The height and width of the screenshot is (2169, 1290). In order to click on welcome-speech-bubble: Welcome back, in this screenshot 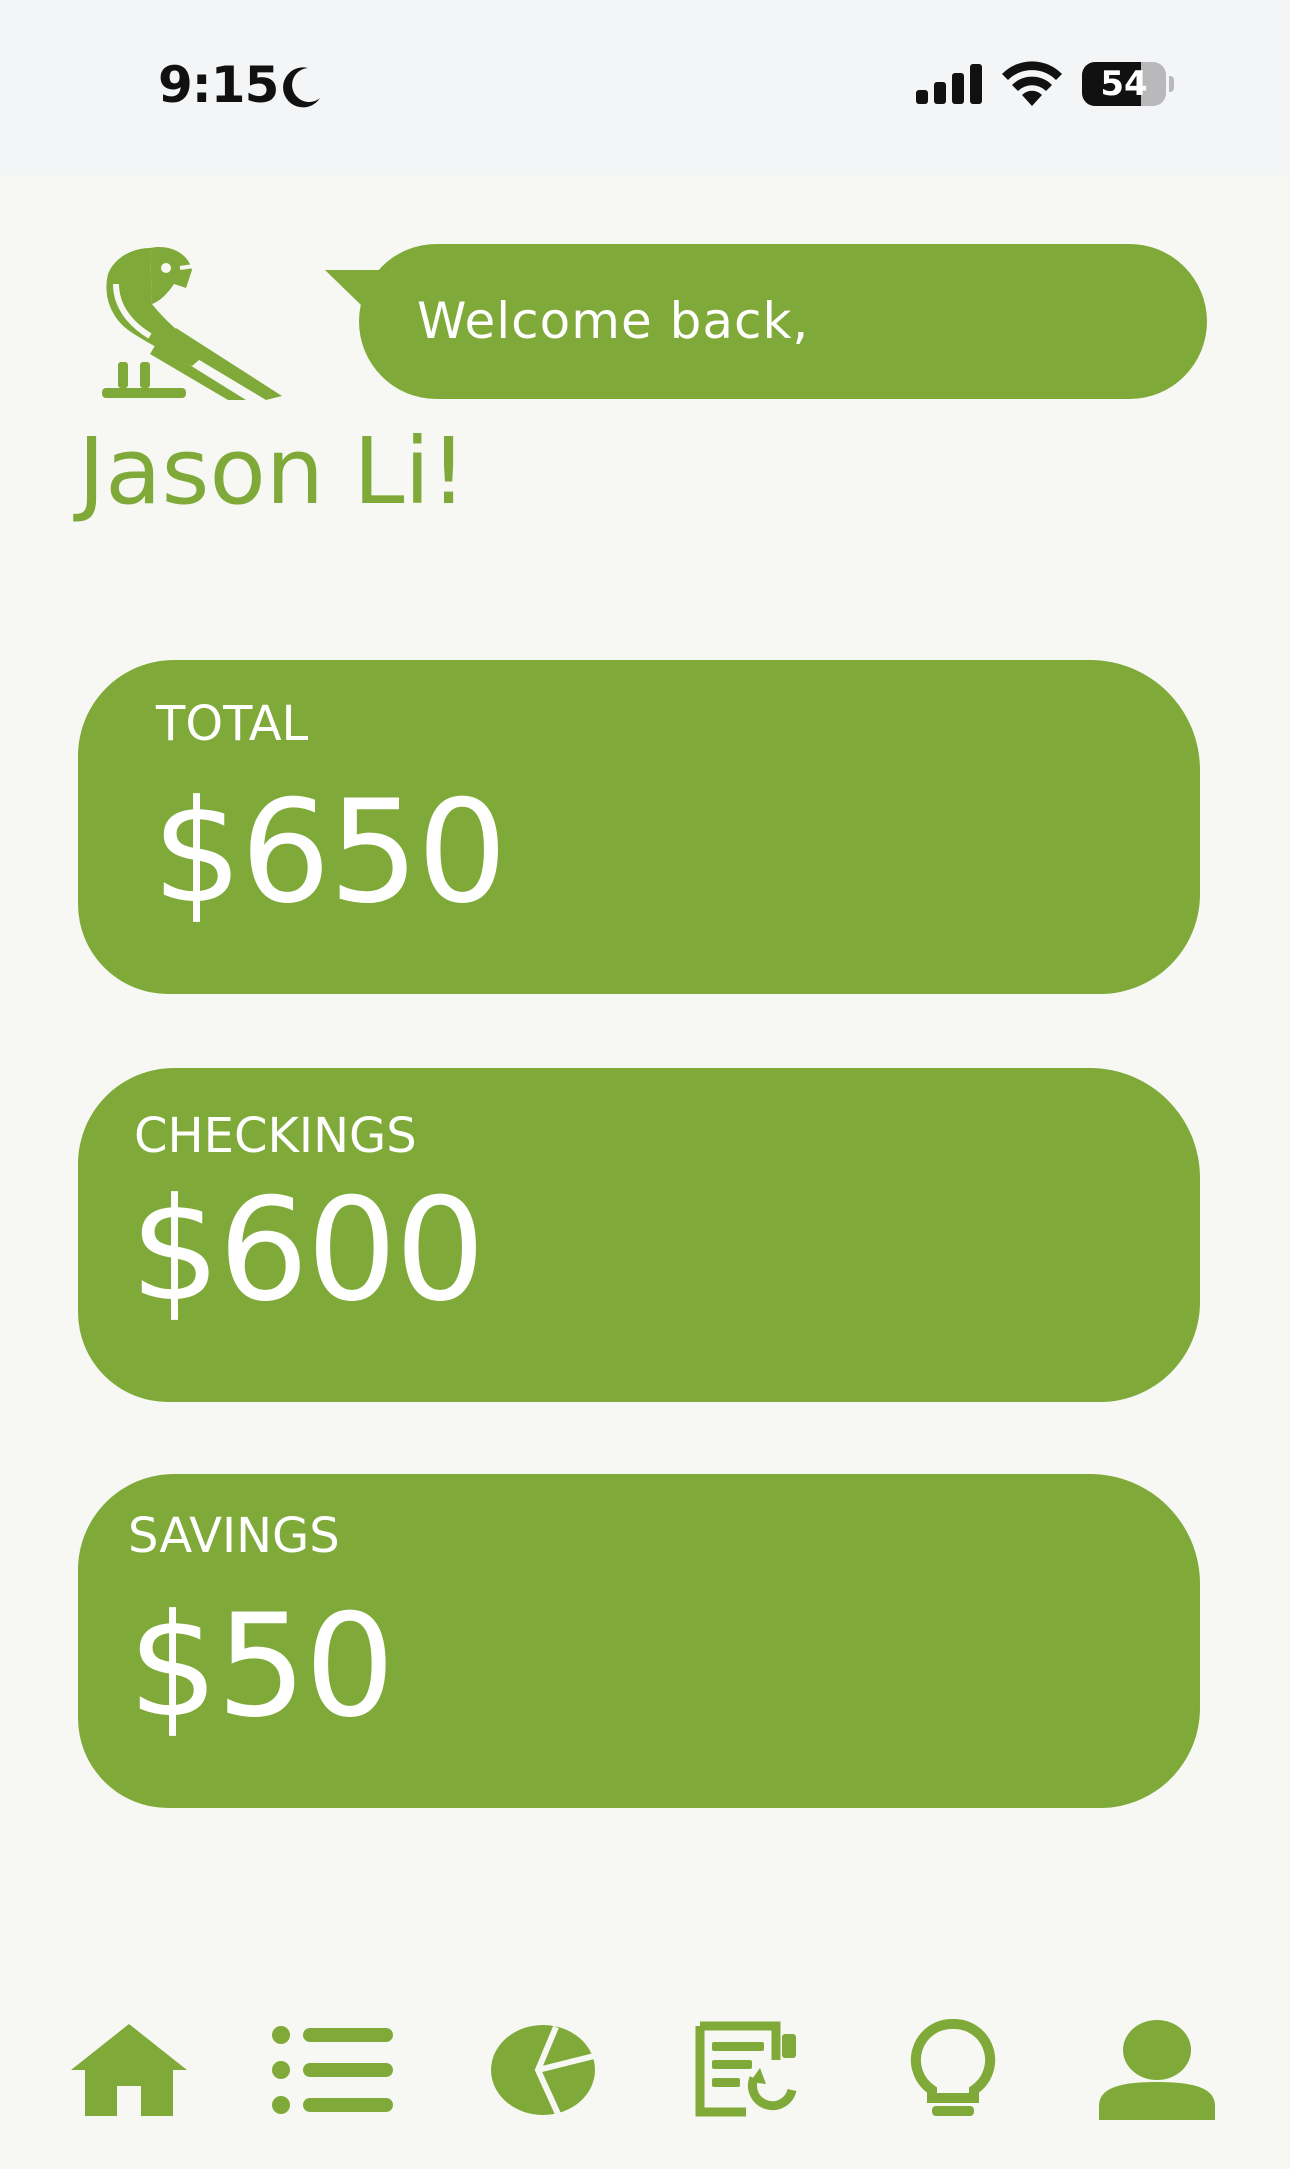, I will do `click(766, 321)`.